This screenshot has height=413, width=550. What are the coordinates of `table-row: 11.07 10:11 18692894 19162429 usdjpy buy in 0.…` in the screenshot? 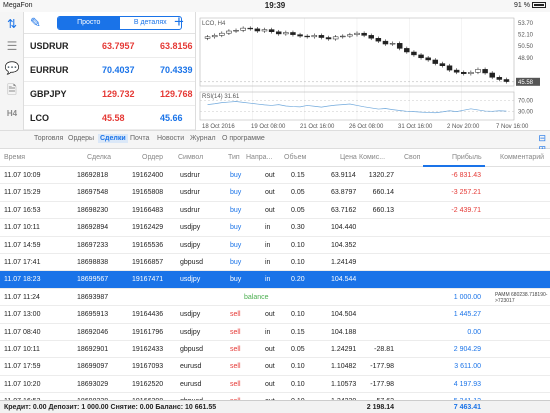 It's located at (275, 228).